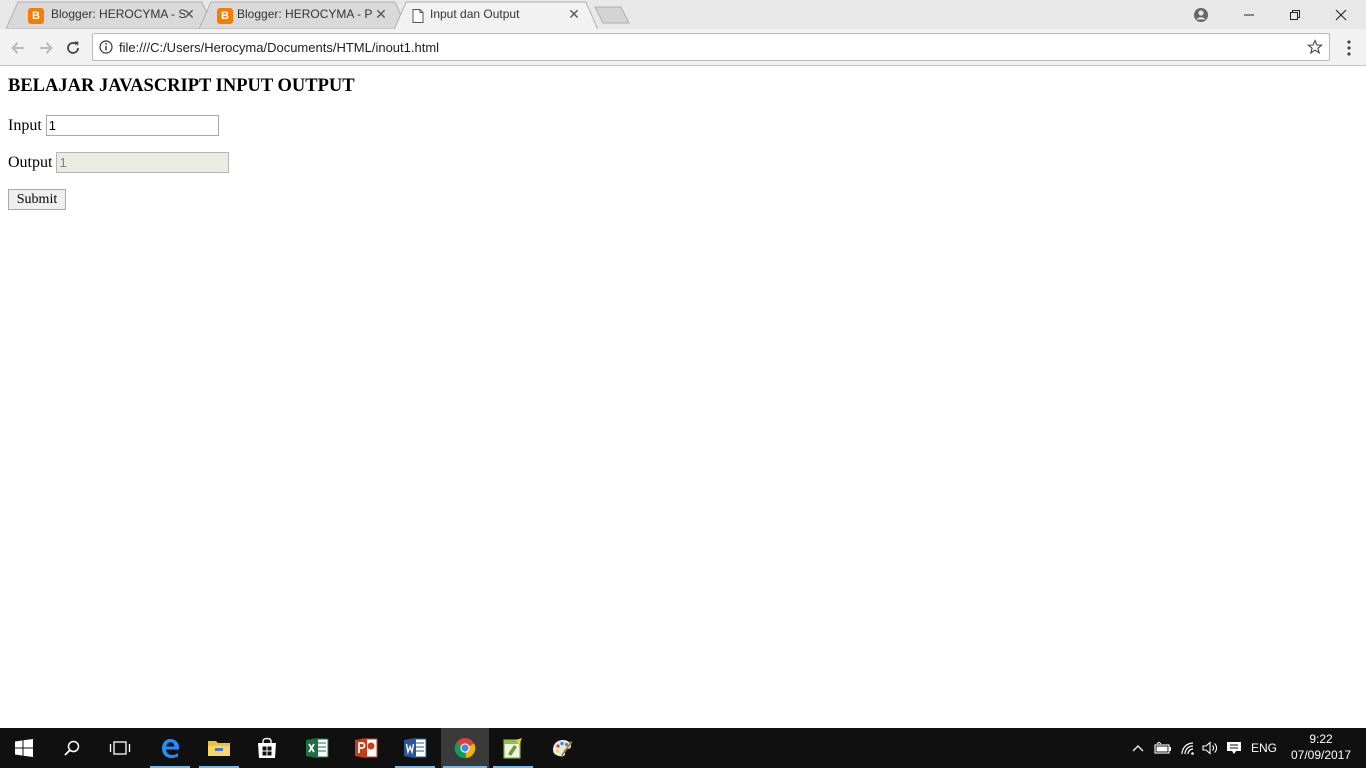 The image size is (1366, 768). I want to click on chrome-icon, so click(465, 748).